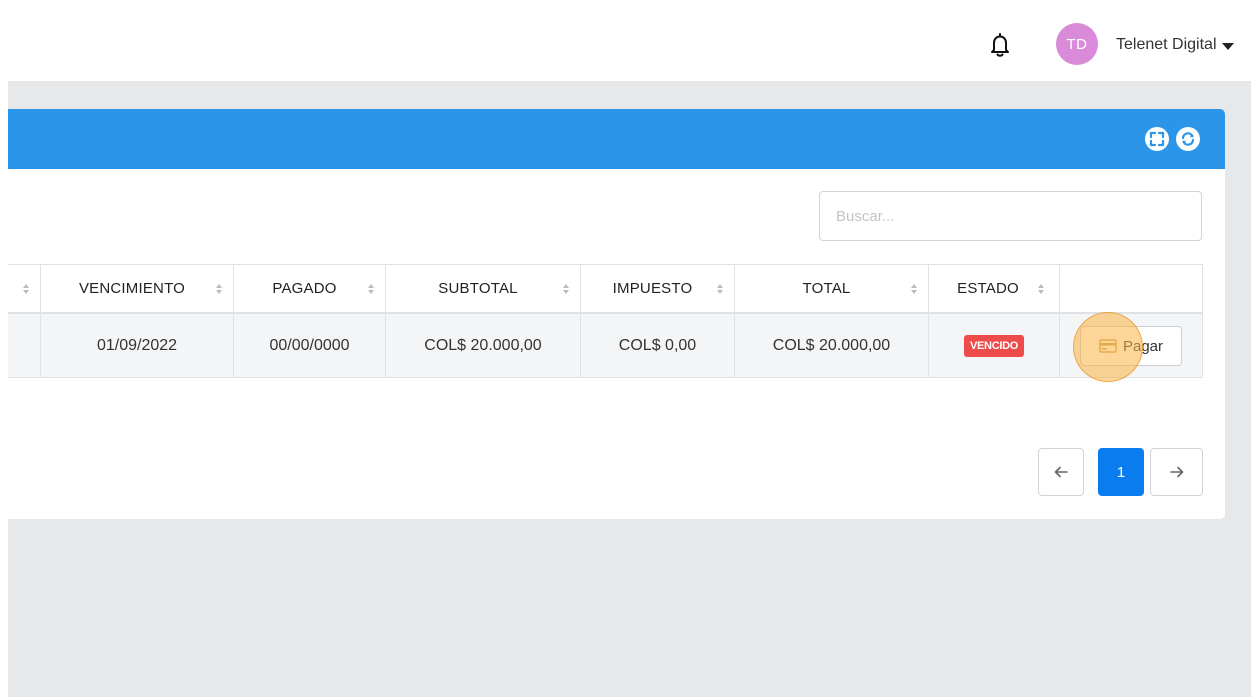  I want to click on user-name: Telenet Digital, so click(1166, 44).